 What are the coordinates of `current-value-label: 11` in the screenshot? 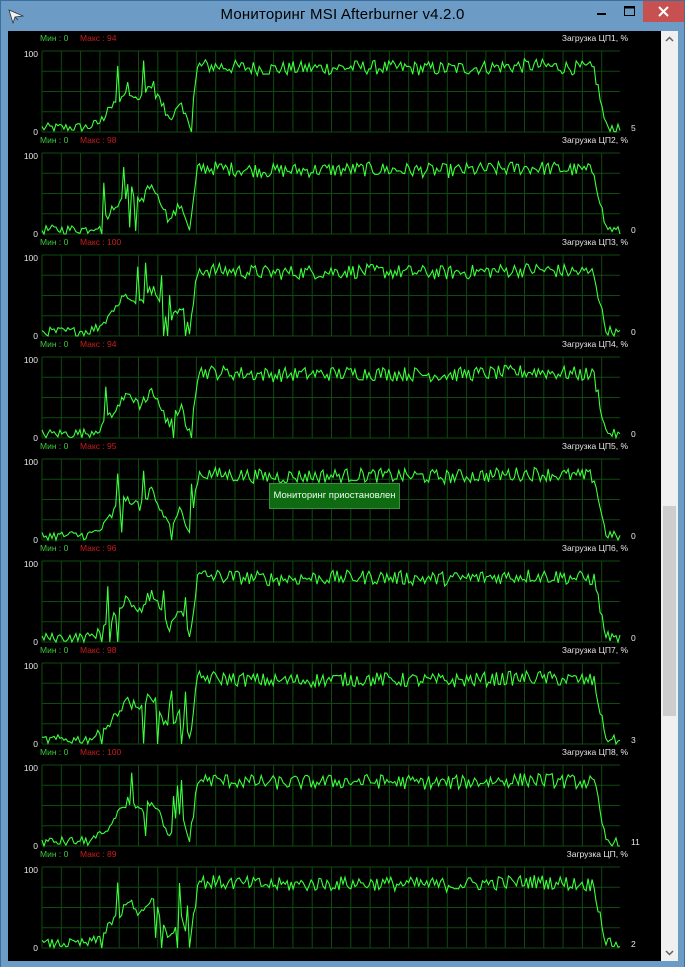 It's located at (635, 842).